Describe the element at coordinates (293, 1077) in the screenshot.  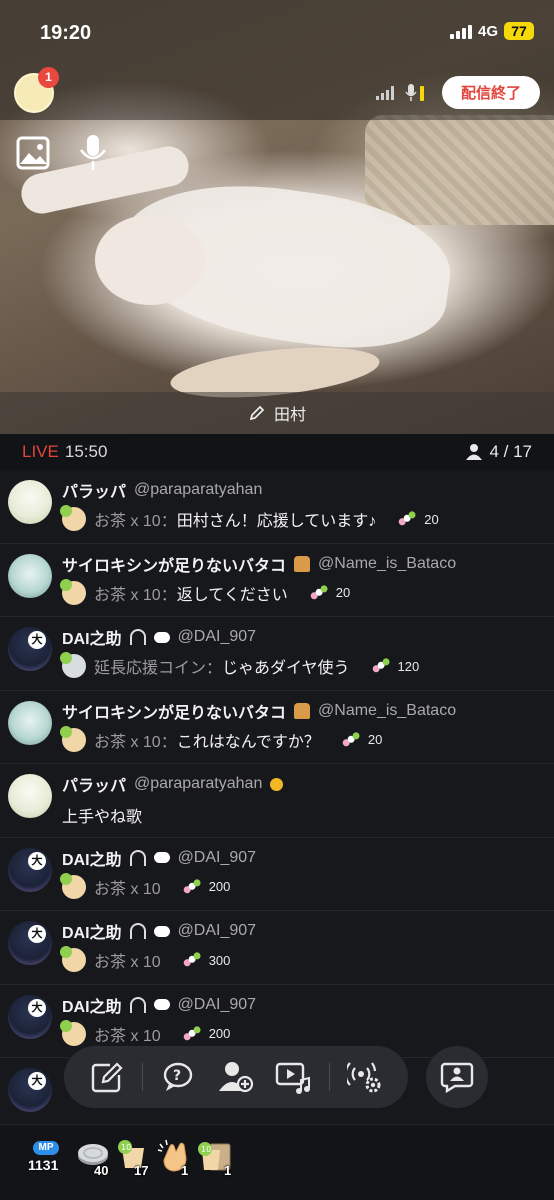
I see `video-music-button` at that location.